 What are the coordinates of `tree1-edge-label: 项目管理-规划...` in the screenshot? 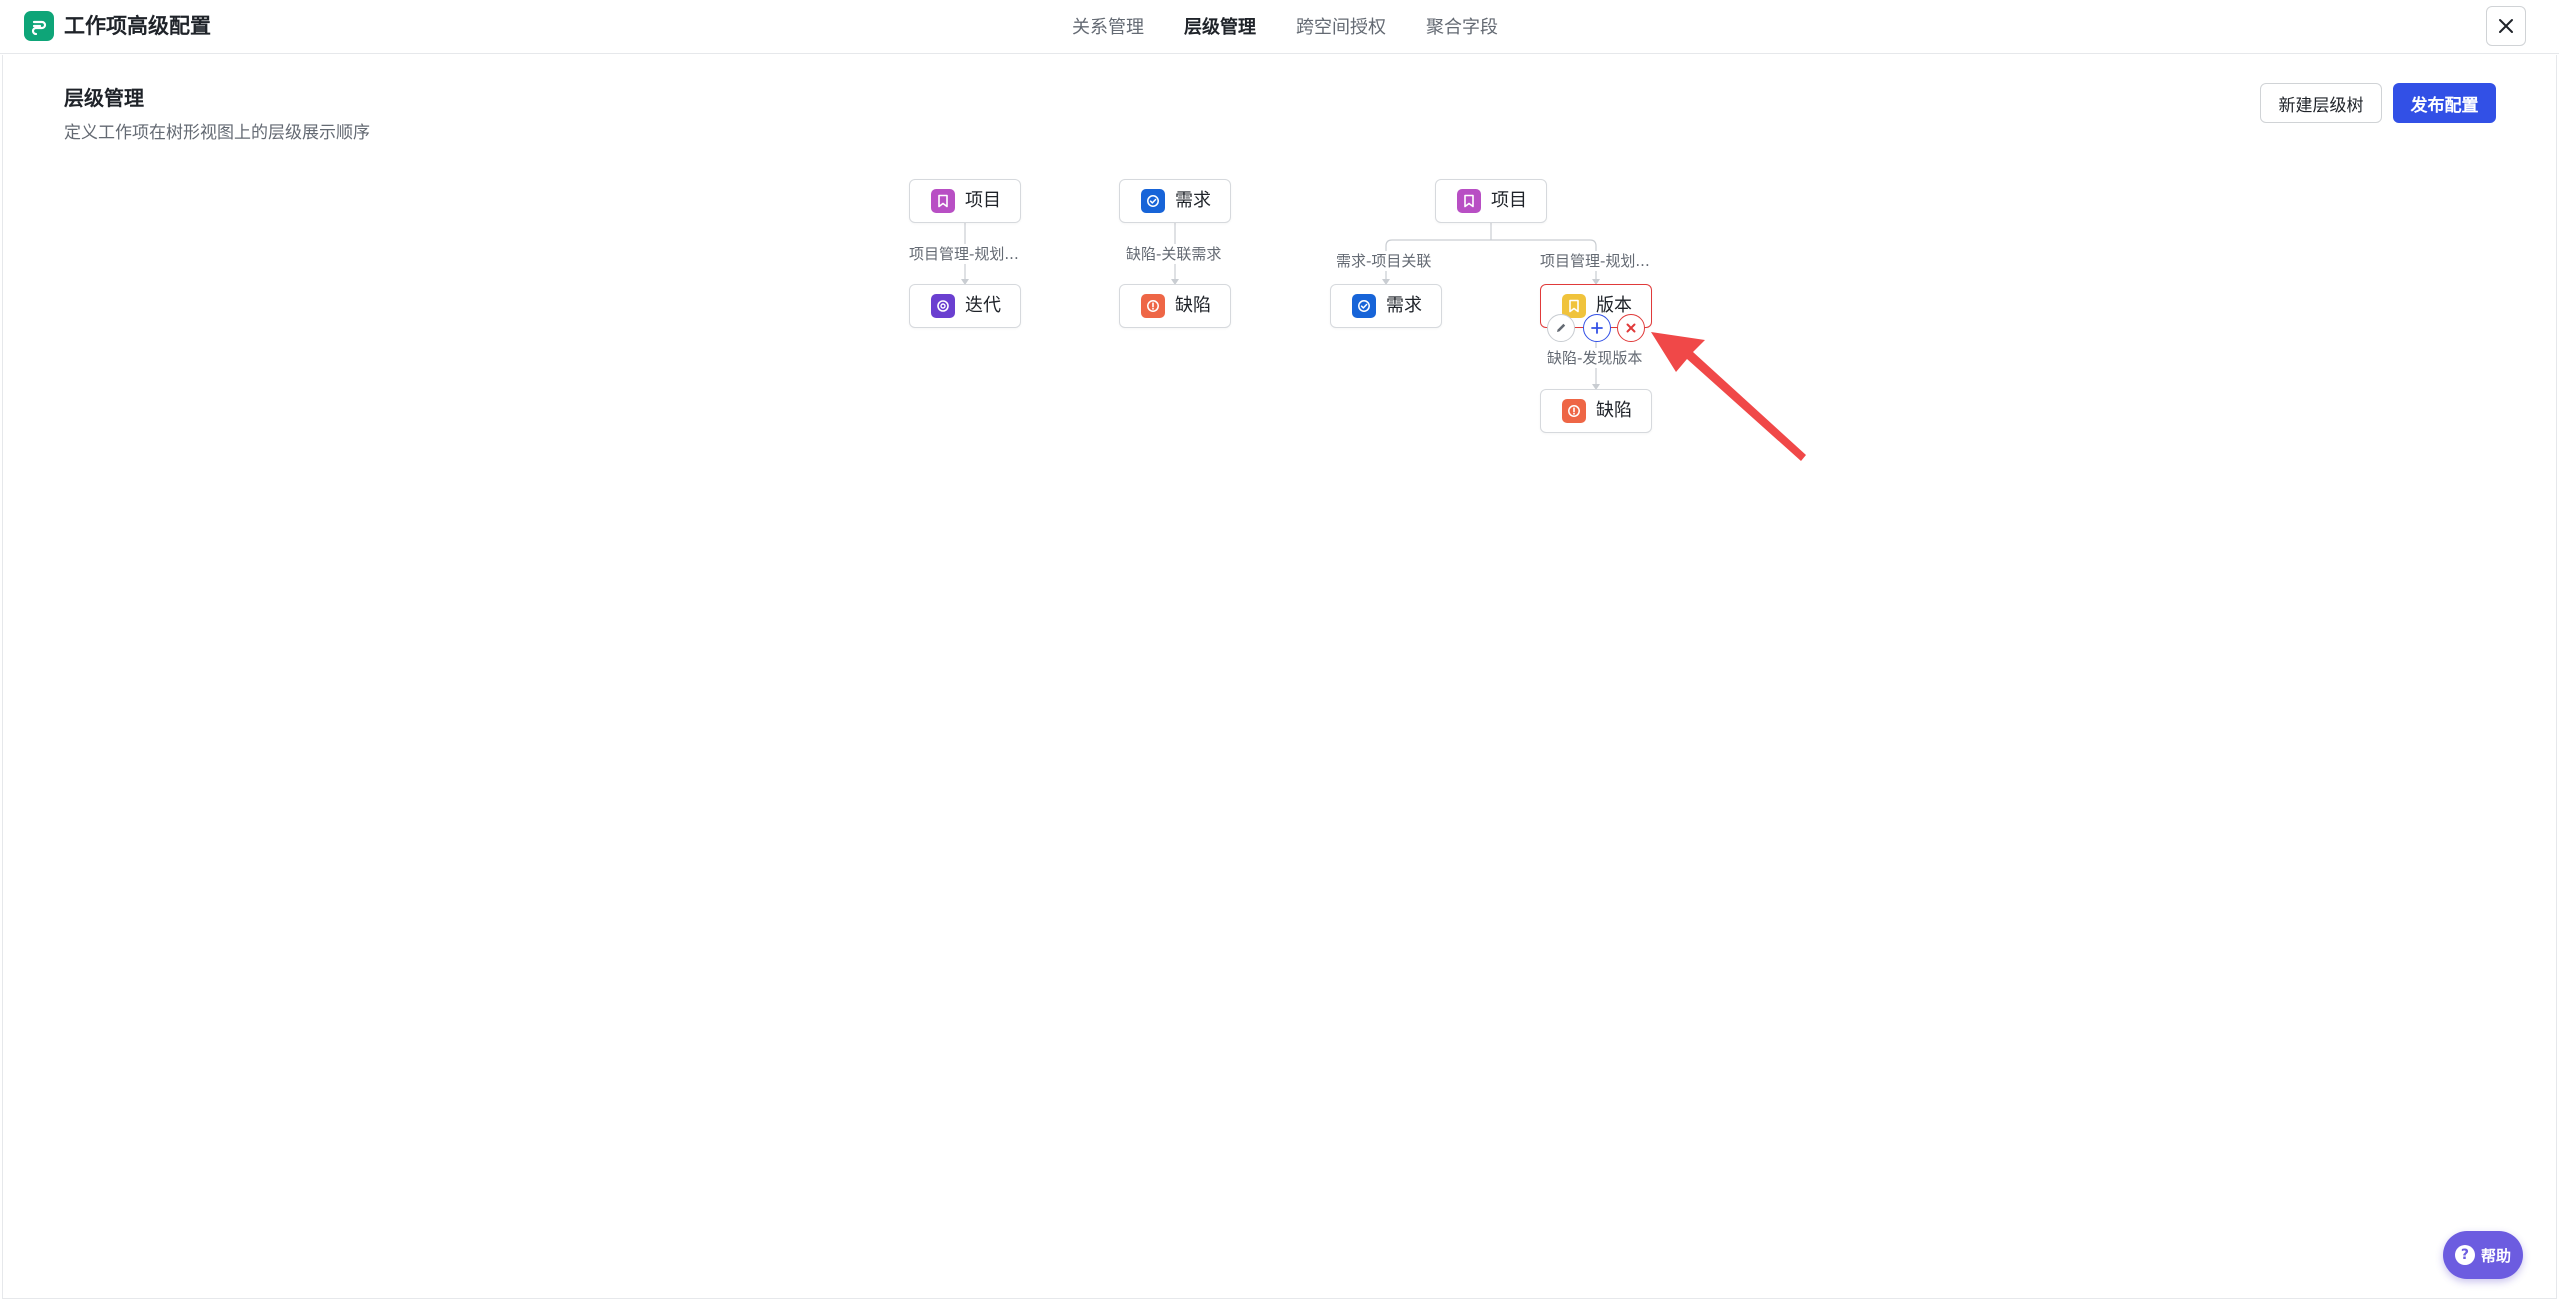 It's located at (964, 254).